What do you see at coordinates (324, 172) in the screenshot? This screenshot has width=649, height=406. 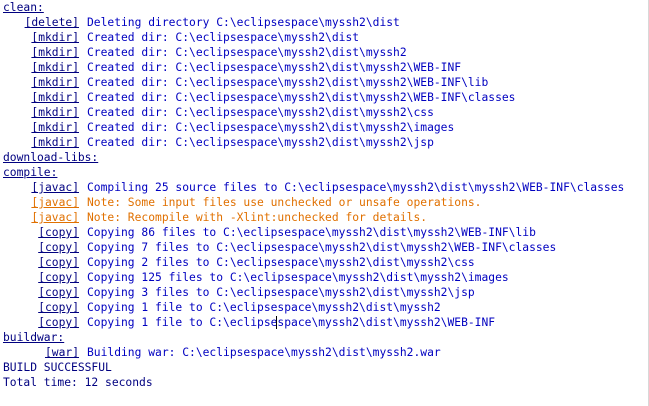 I see `console-line: compile:` at bounding box center [324, 172].